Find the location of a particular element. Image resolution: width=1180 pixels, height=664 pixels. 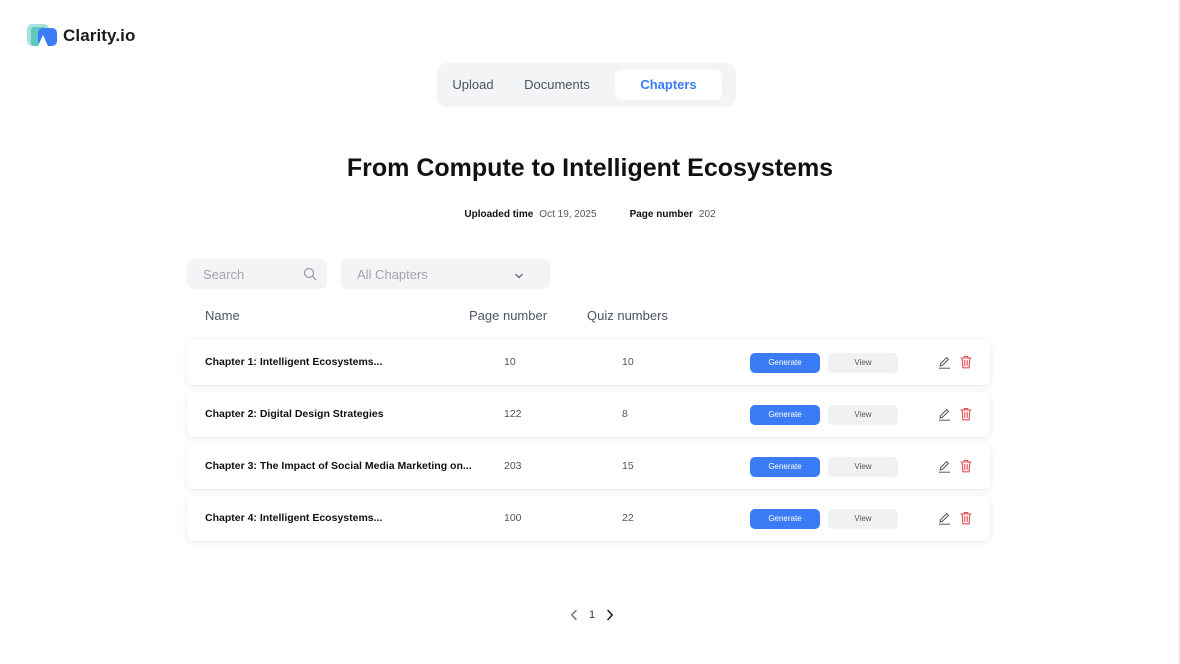

page-number-value: 202 is located at coordinates (707, 214).